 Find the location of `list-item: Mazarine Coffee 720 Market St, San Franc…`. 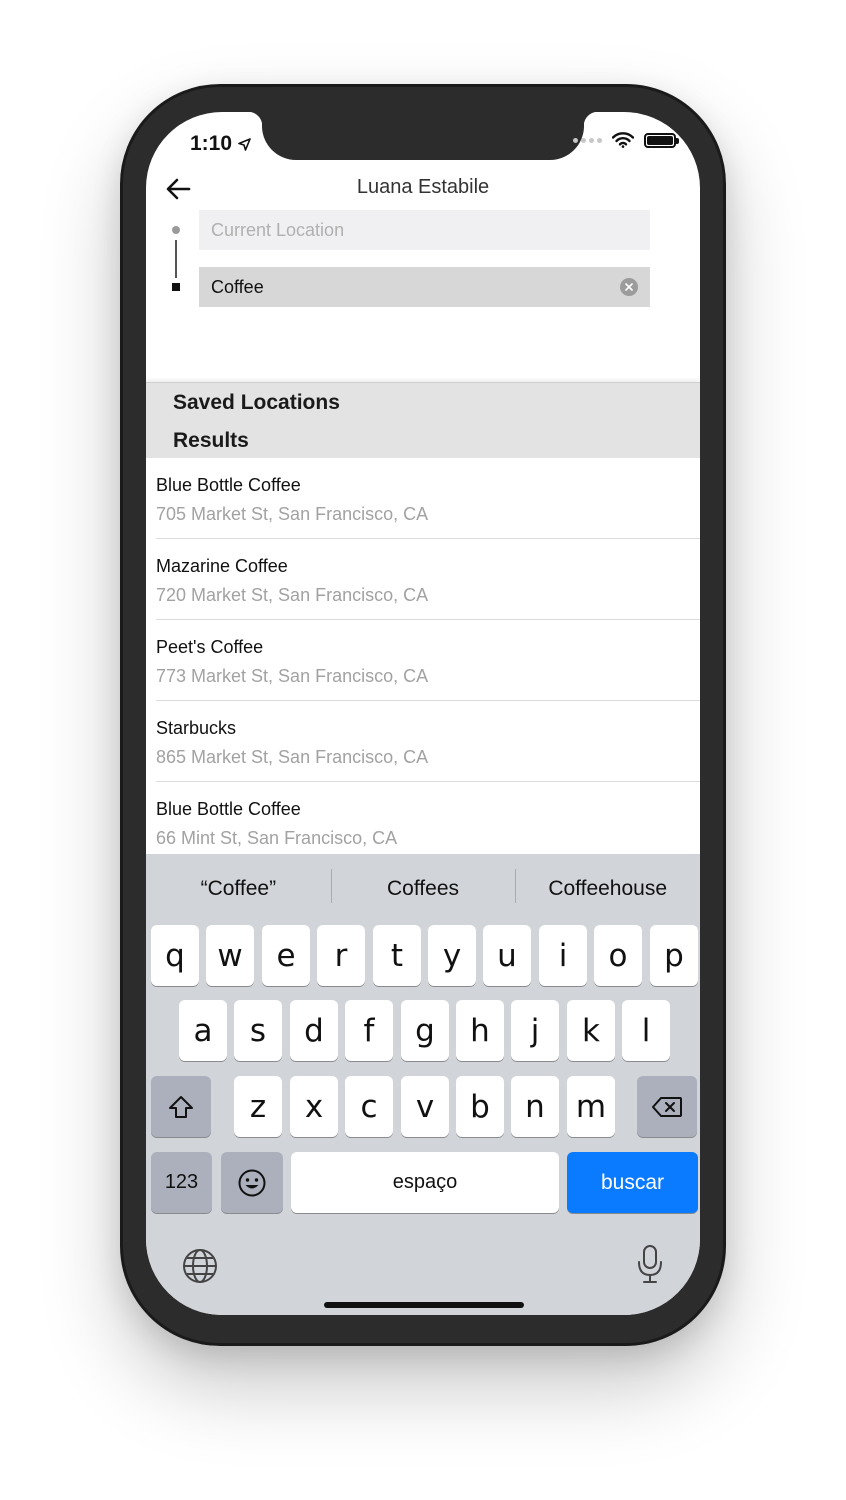

list-item: Mazarine Coffee 720 Market St, San Franc… is located at coordinates (423, 579).